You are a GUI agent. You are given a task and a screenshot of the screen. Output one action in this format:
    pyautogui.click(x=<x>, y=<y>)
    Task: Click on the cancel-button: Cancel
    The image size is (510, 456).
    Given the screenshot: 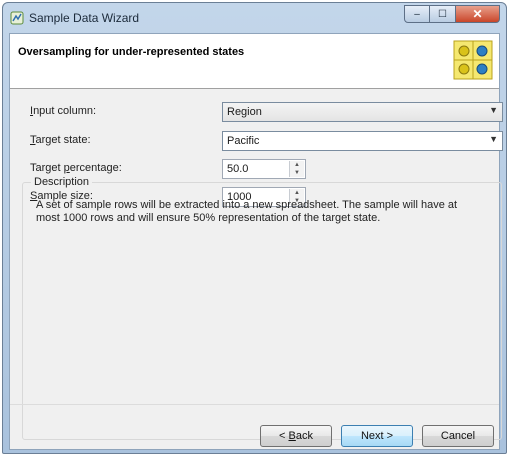 What is the action you would take?
    pyautogui.click(x=458, y=436)
    